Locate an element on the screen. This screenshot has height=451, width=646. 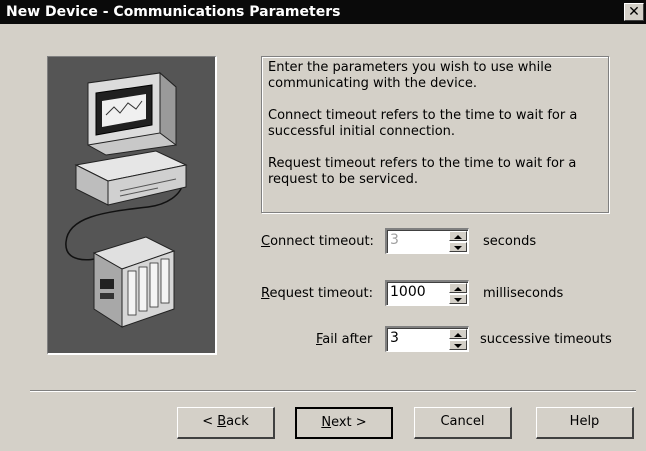
cancel-button: Cancel is located at coordinates (463, 423).